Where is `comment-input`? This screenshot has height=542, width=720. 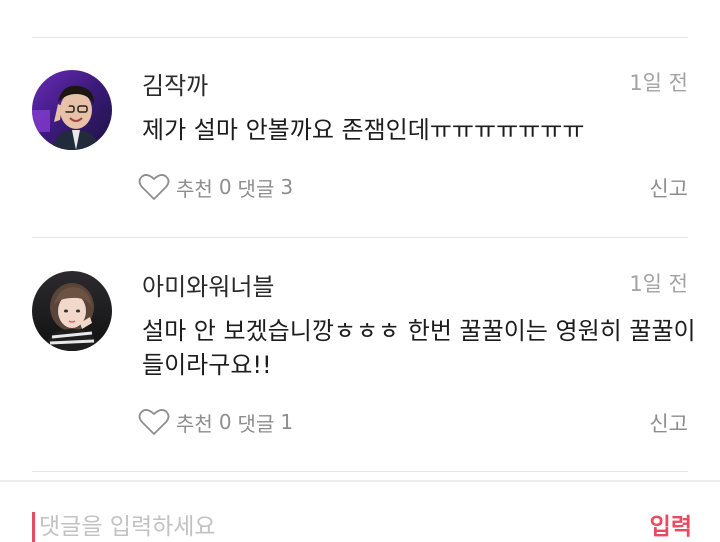 comment-input is located at coordinates (315, 527).